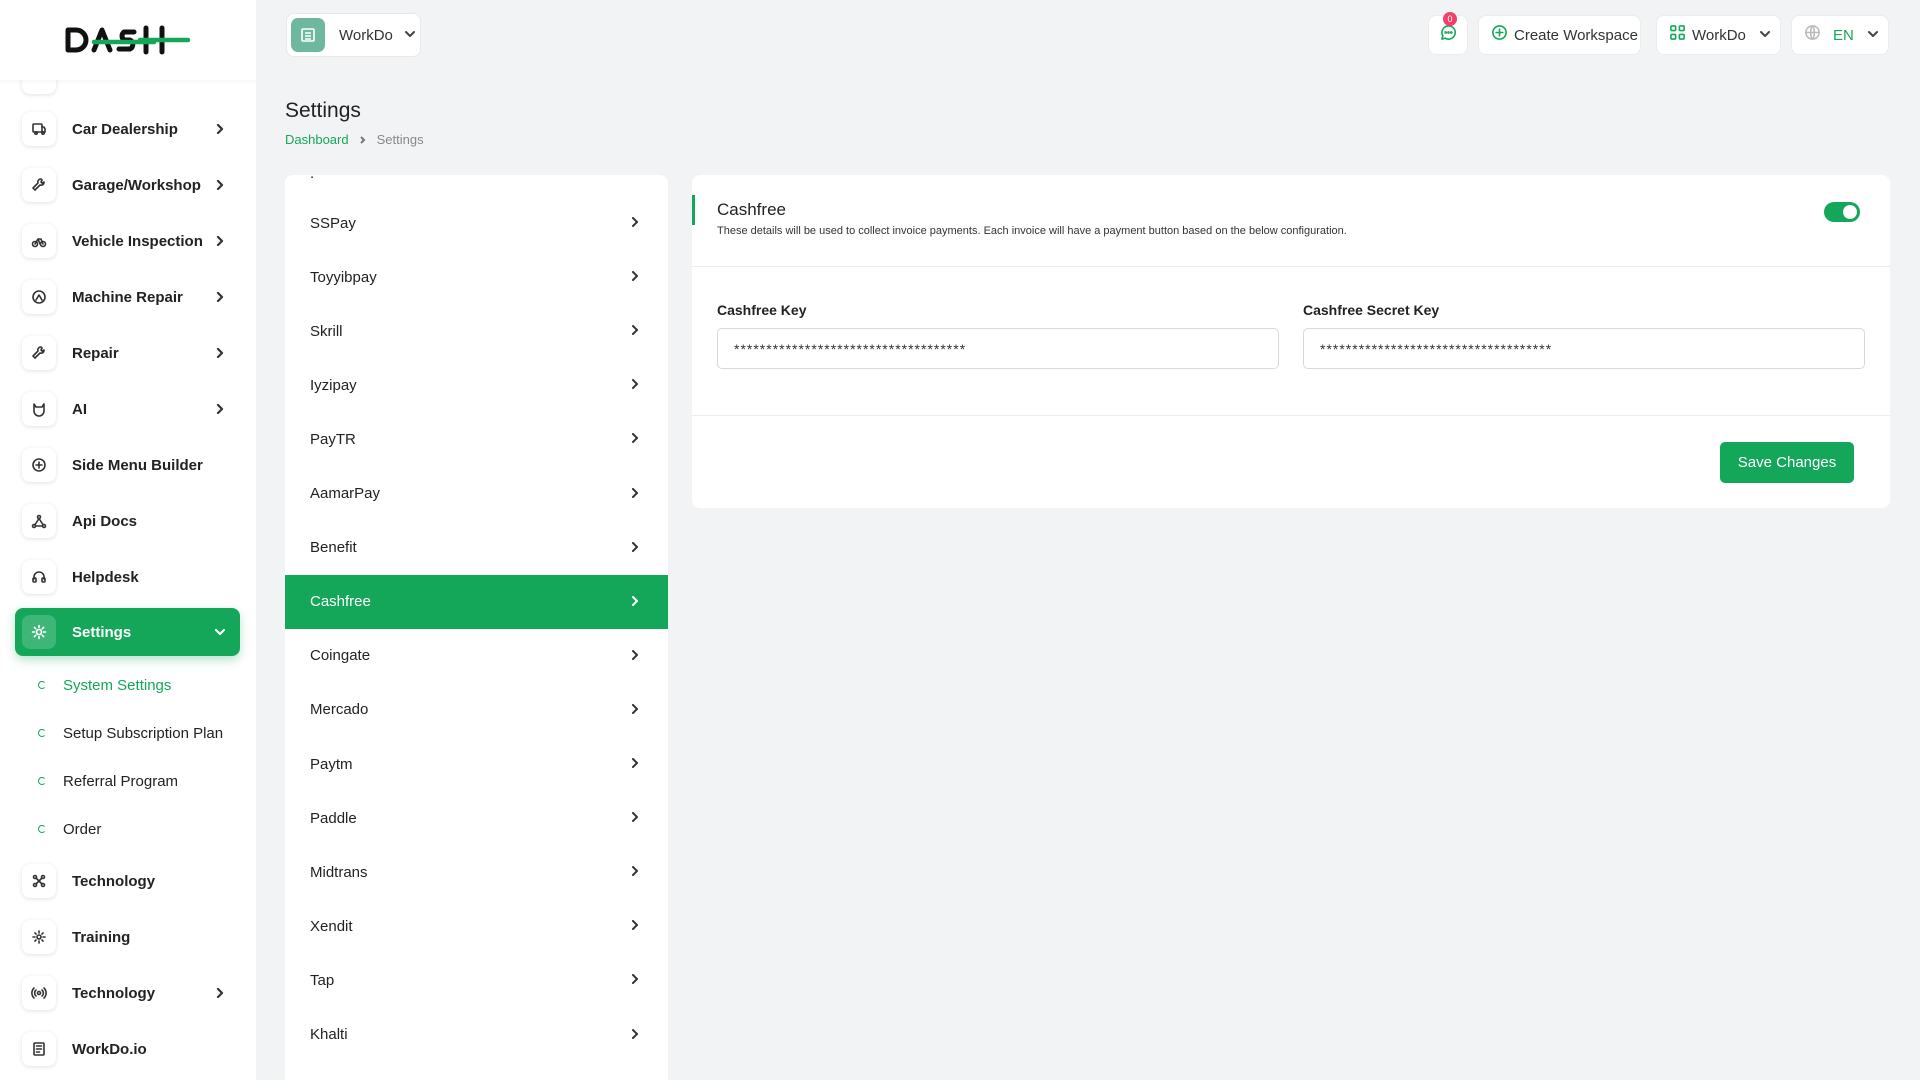 The height and width of the screenshot is (1080, 1920). I want to click on messages-button: 0, so click(1448, 33).